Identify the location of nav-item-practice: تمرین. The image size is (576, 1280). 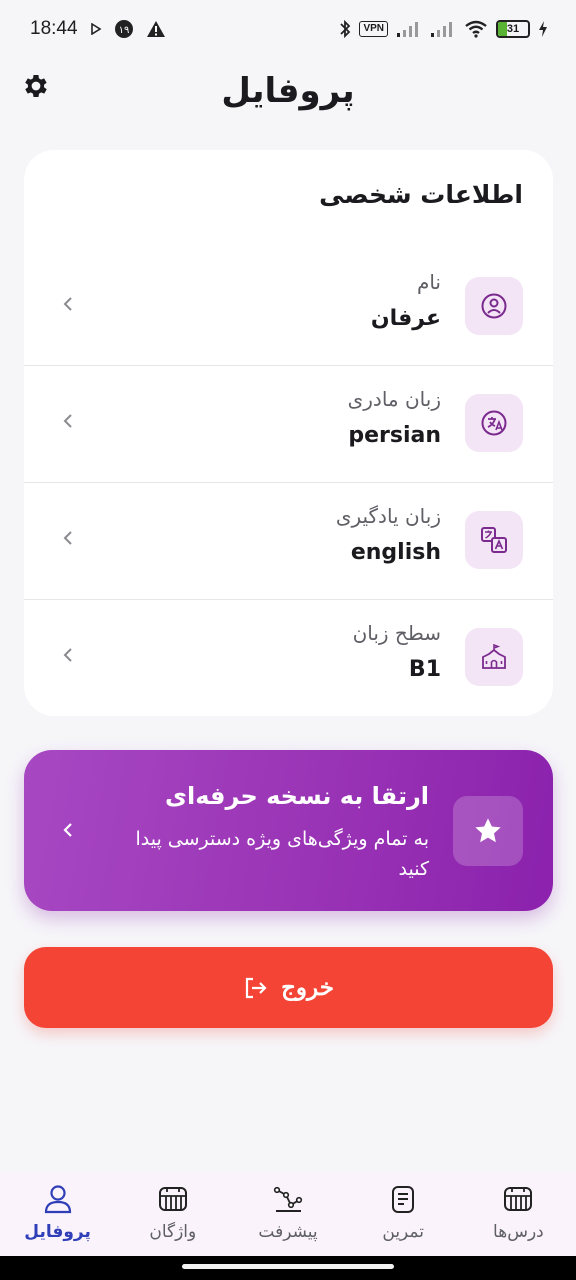
(403, 1214).